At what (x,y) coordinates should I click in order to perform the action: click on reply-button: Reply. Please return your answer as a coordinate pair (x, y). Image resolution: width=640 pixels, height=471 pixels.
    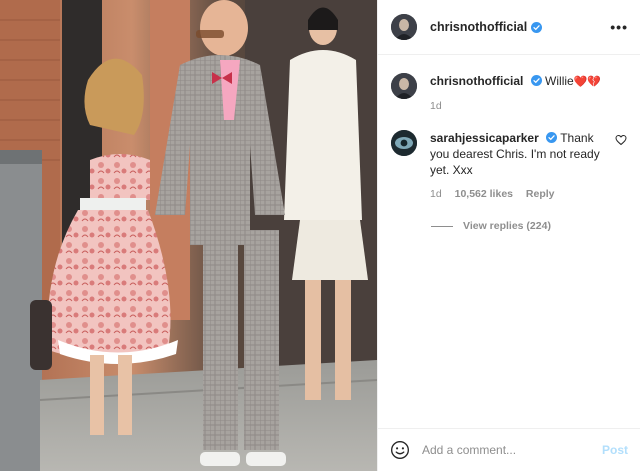
    Looking at the image, I should click on (540, 194).